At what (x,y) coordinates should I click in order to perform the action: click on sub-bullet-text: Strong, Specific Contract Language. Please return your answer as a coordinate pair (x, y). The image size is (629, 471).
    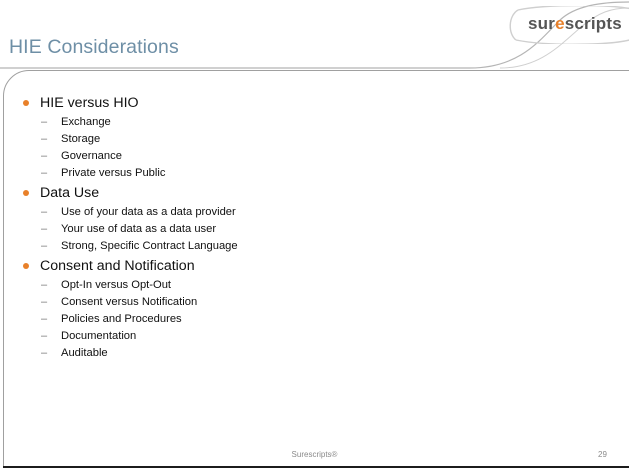
    Looking at the image, I should click on (149, 246).